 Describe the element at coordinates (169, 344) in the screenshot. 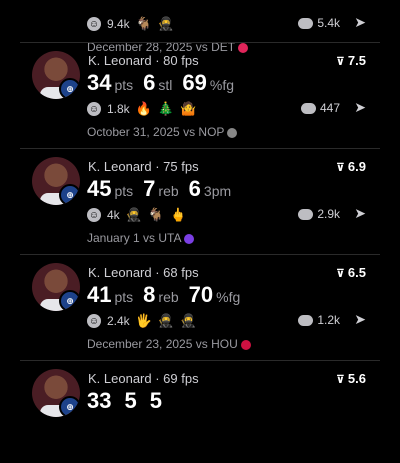

I see `game-date: December 23, 2025 vs HOU` at that location.